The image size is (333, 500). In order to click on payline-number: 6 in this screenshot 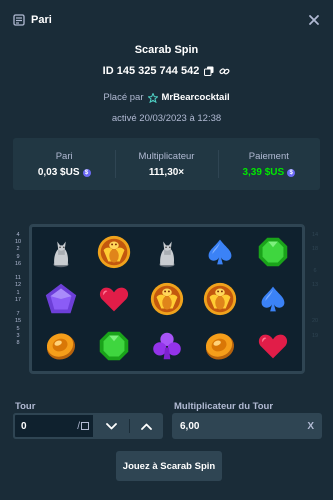, I will do `click(315, 271)`.